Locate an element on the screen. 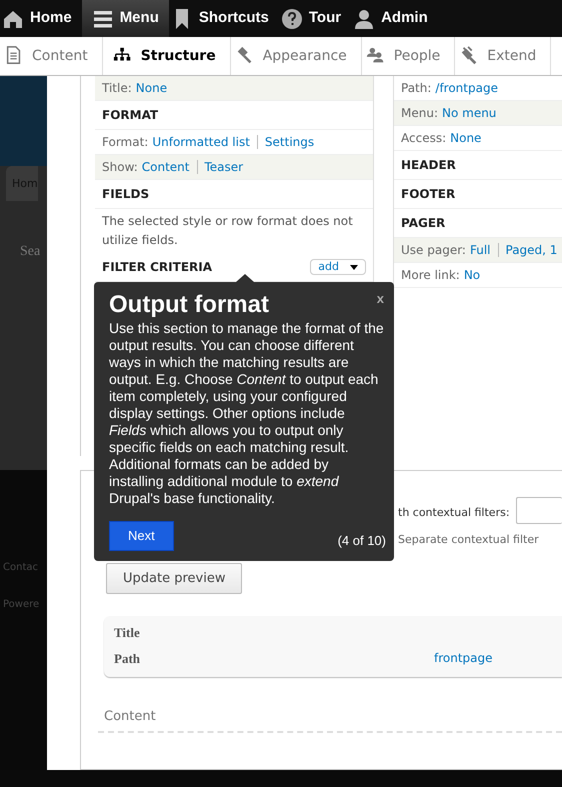  section-heading: FILTER CRITERIA is located at coordinates (157, 267).